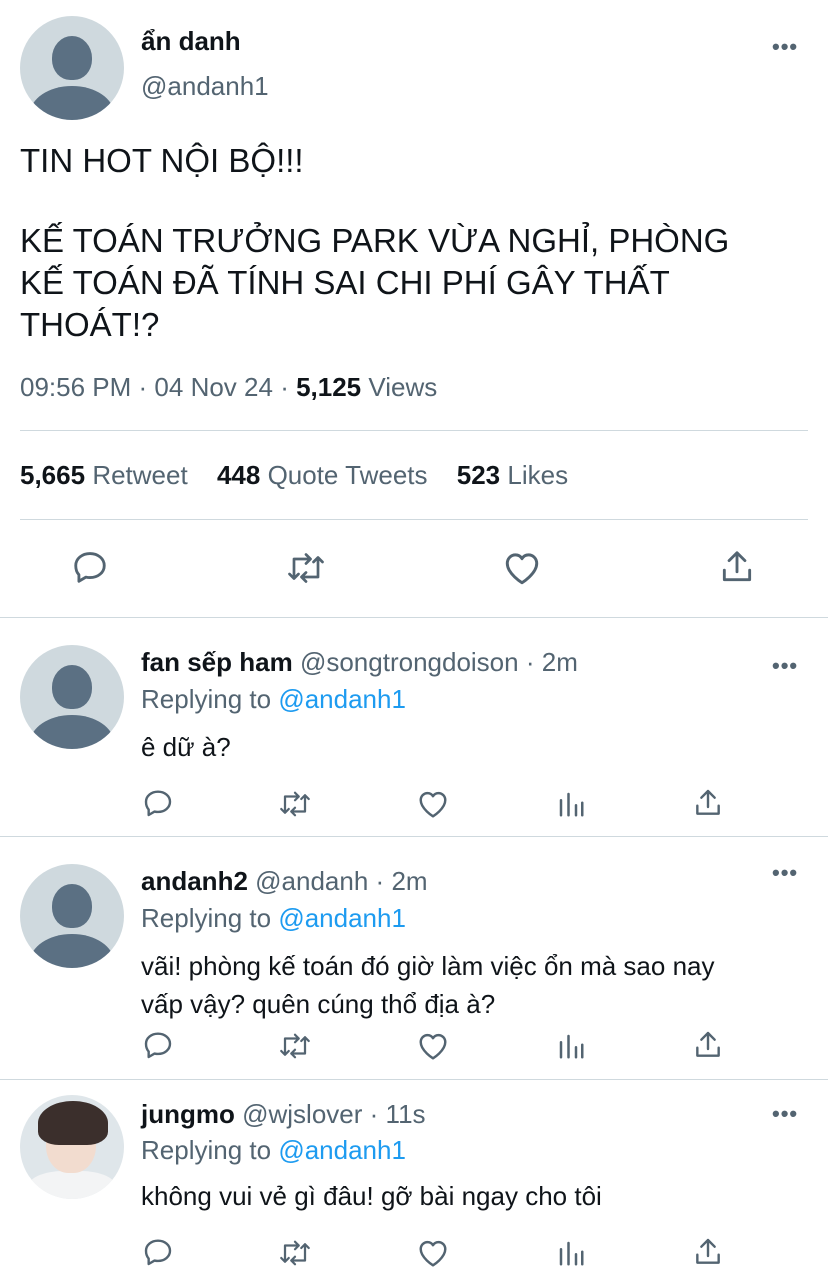 The image size is (828, 1283). What do you see at coordinates (90, 324) in the screenshot?
I see `tweet-text-line: THOÁT!?` at bounding box center [90, 324].